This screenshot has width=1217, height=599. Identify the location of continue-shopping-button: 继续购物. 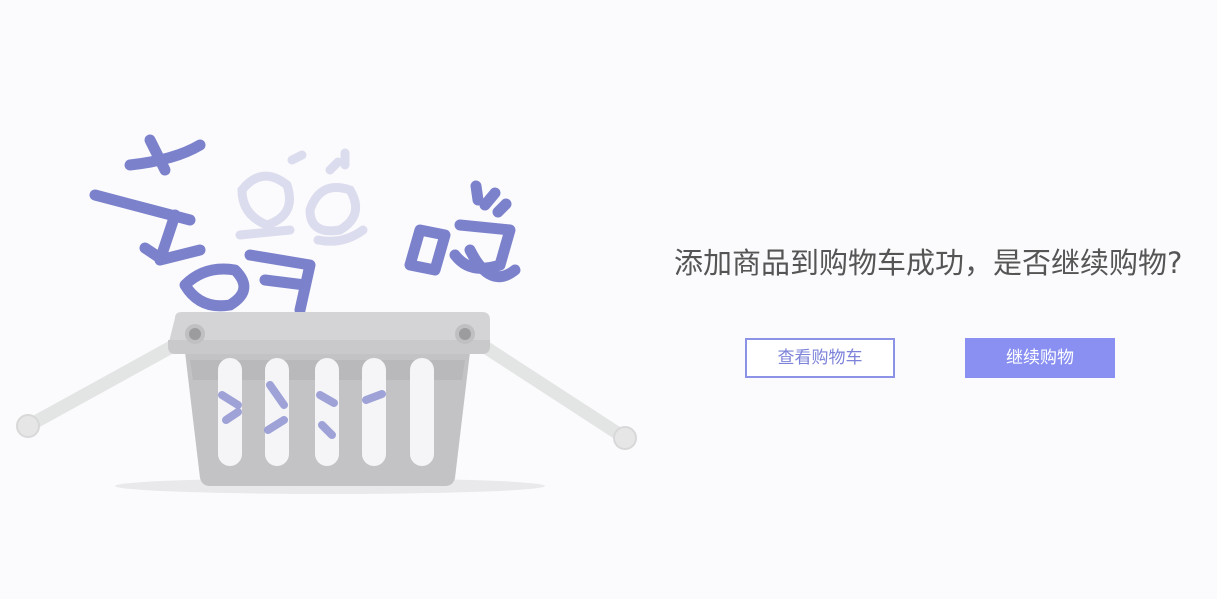
(1040, 358).